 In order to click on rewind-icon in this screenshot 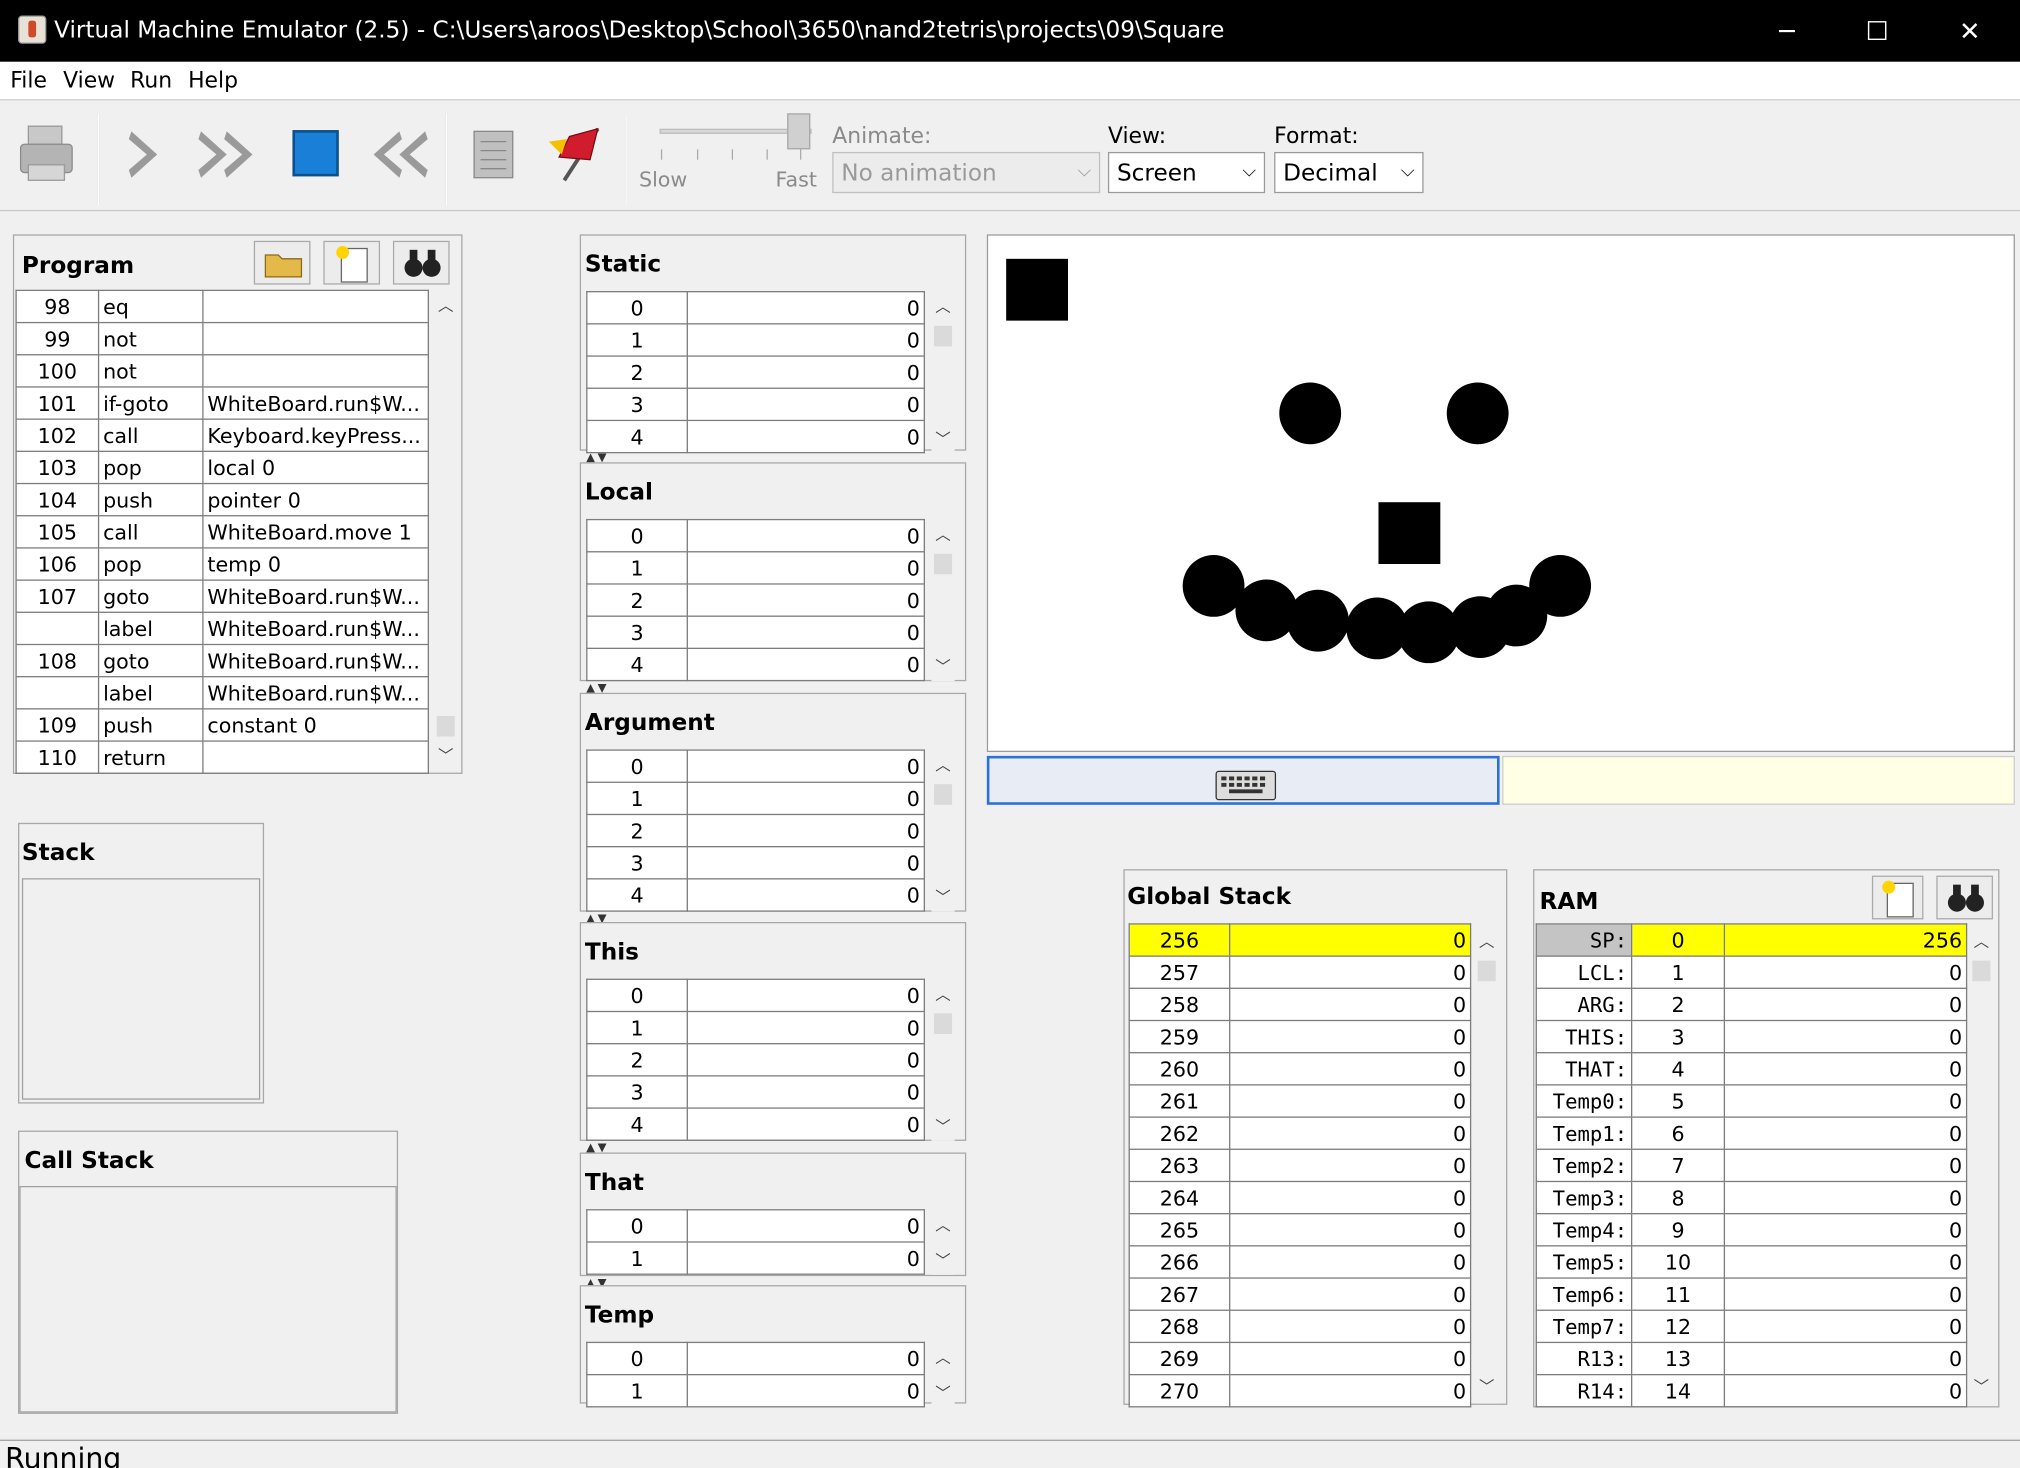, I will do `click(397, 154)`.